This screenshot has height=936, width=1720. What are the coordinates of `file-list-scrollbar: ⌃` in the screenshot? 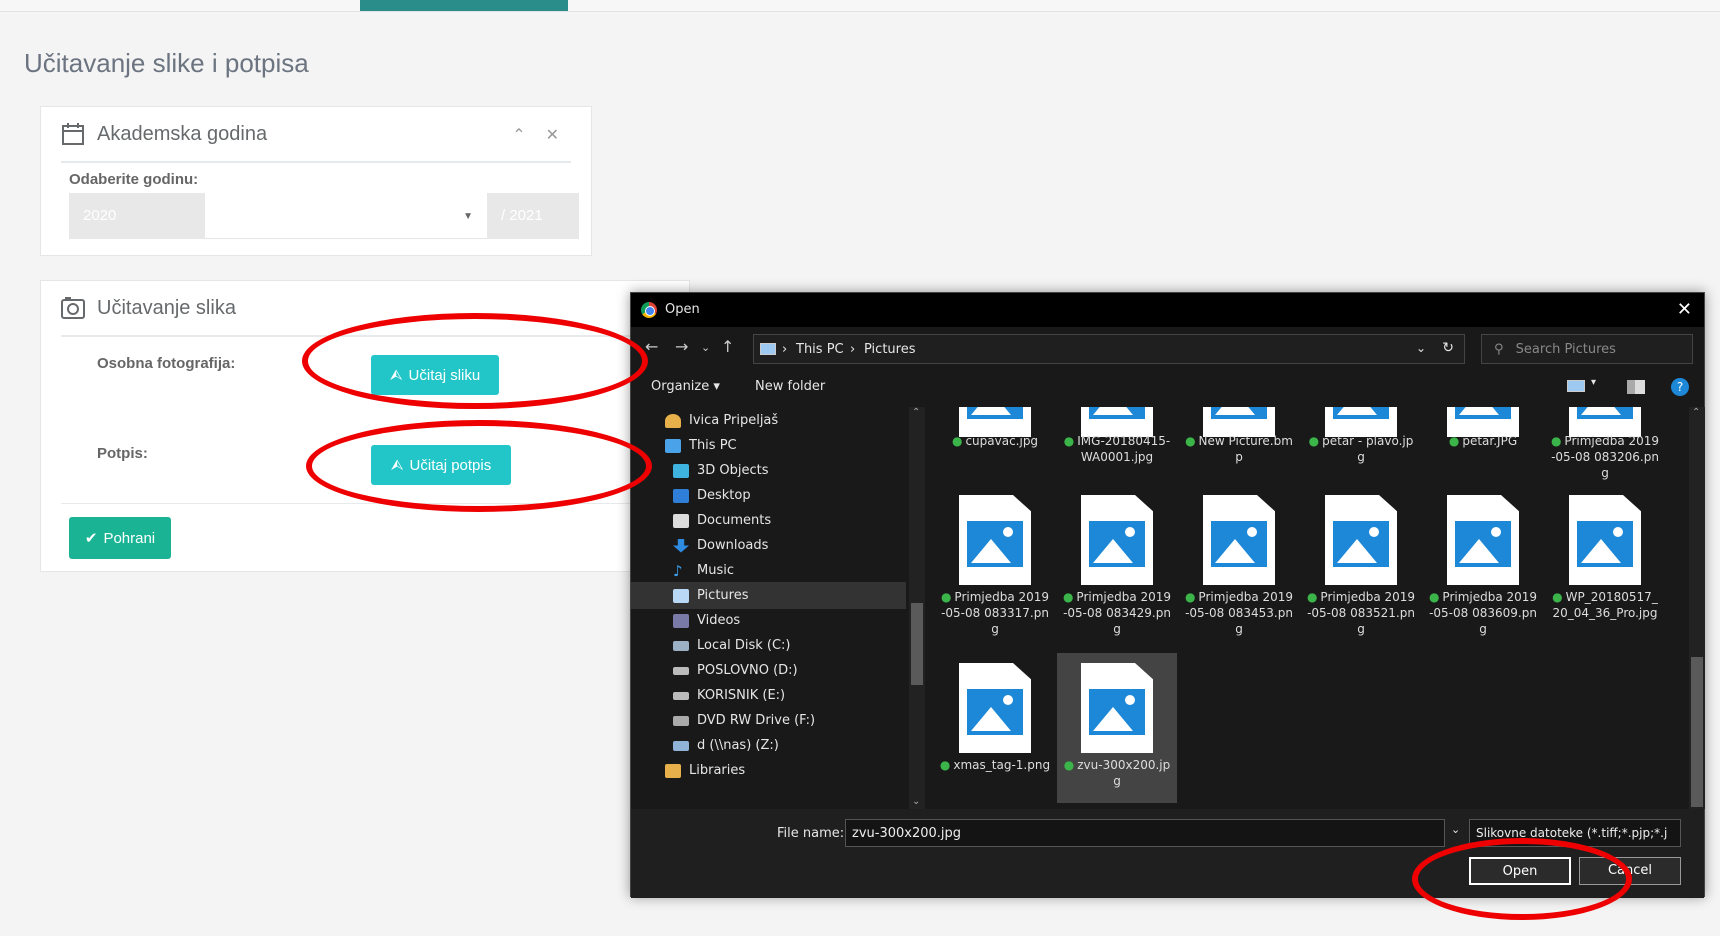 It's located at (1697, 608).